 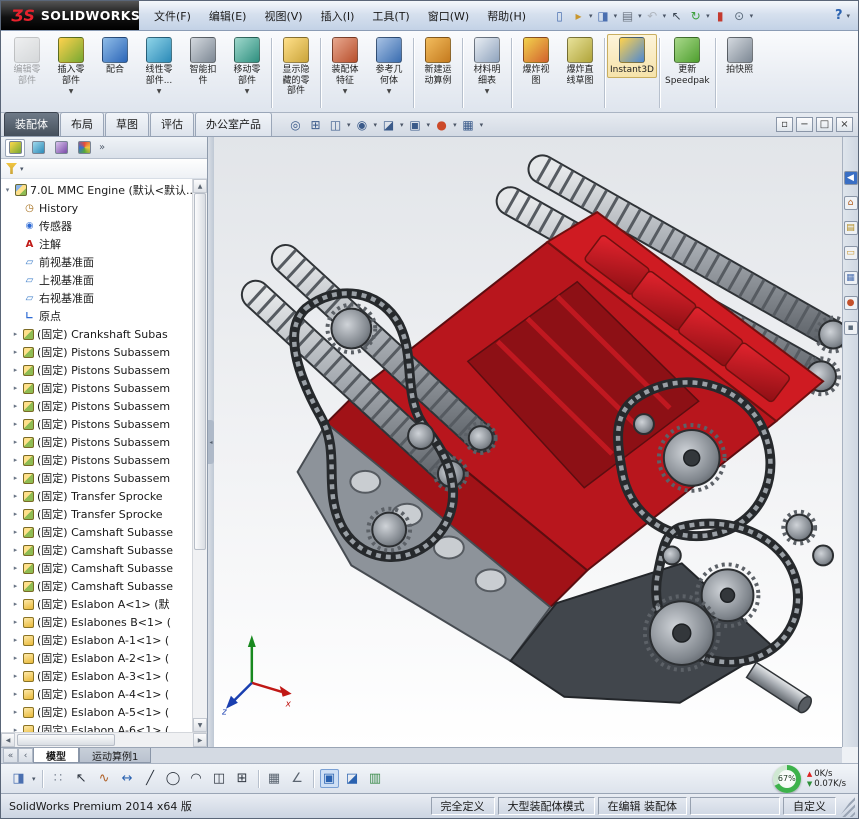 What do you see at coordinates (96, 316) in the screenshot?
I see `tree-item: 原点` at bounding box center [96, 316].